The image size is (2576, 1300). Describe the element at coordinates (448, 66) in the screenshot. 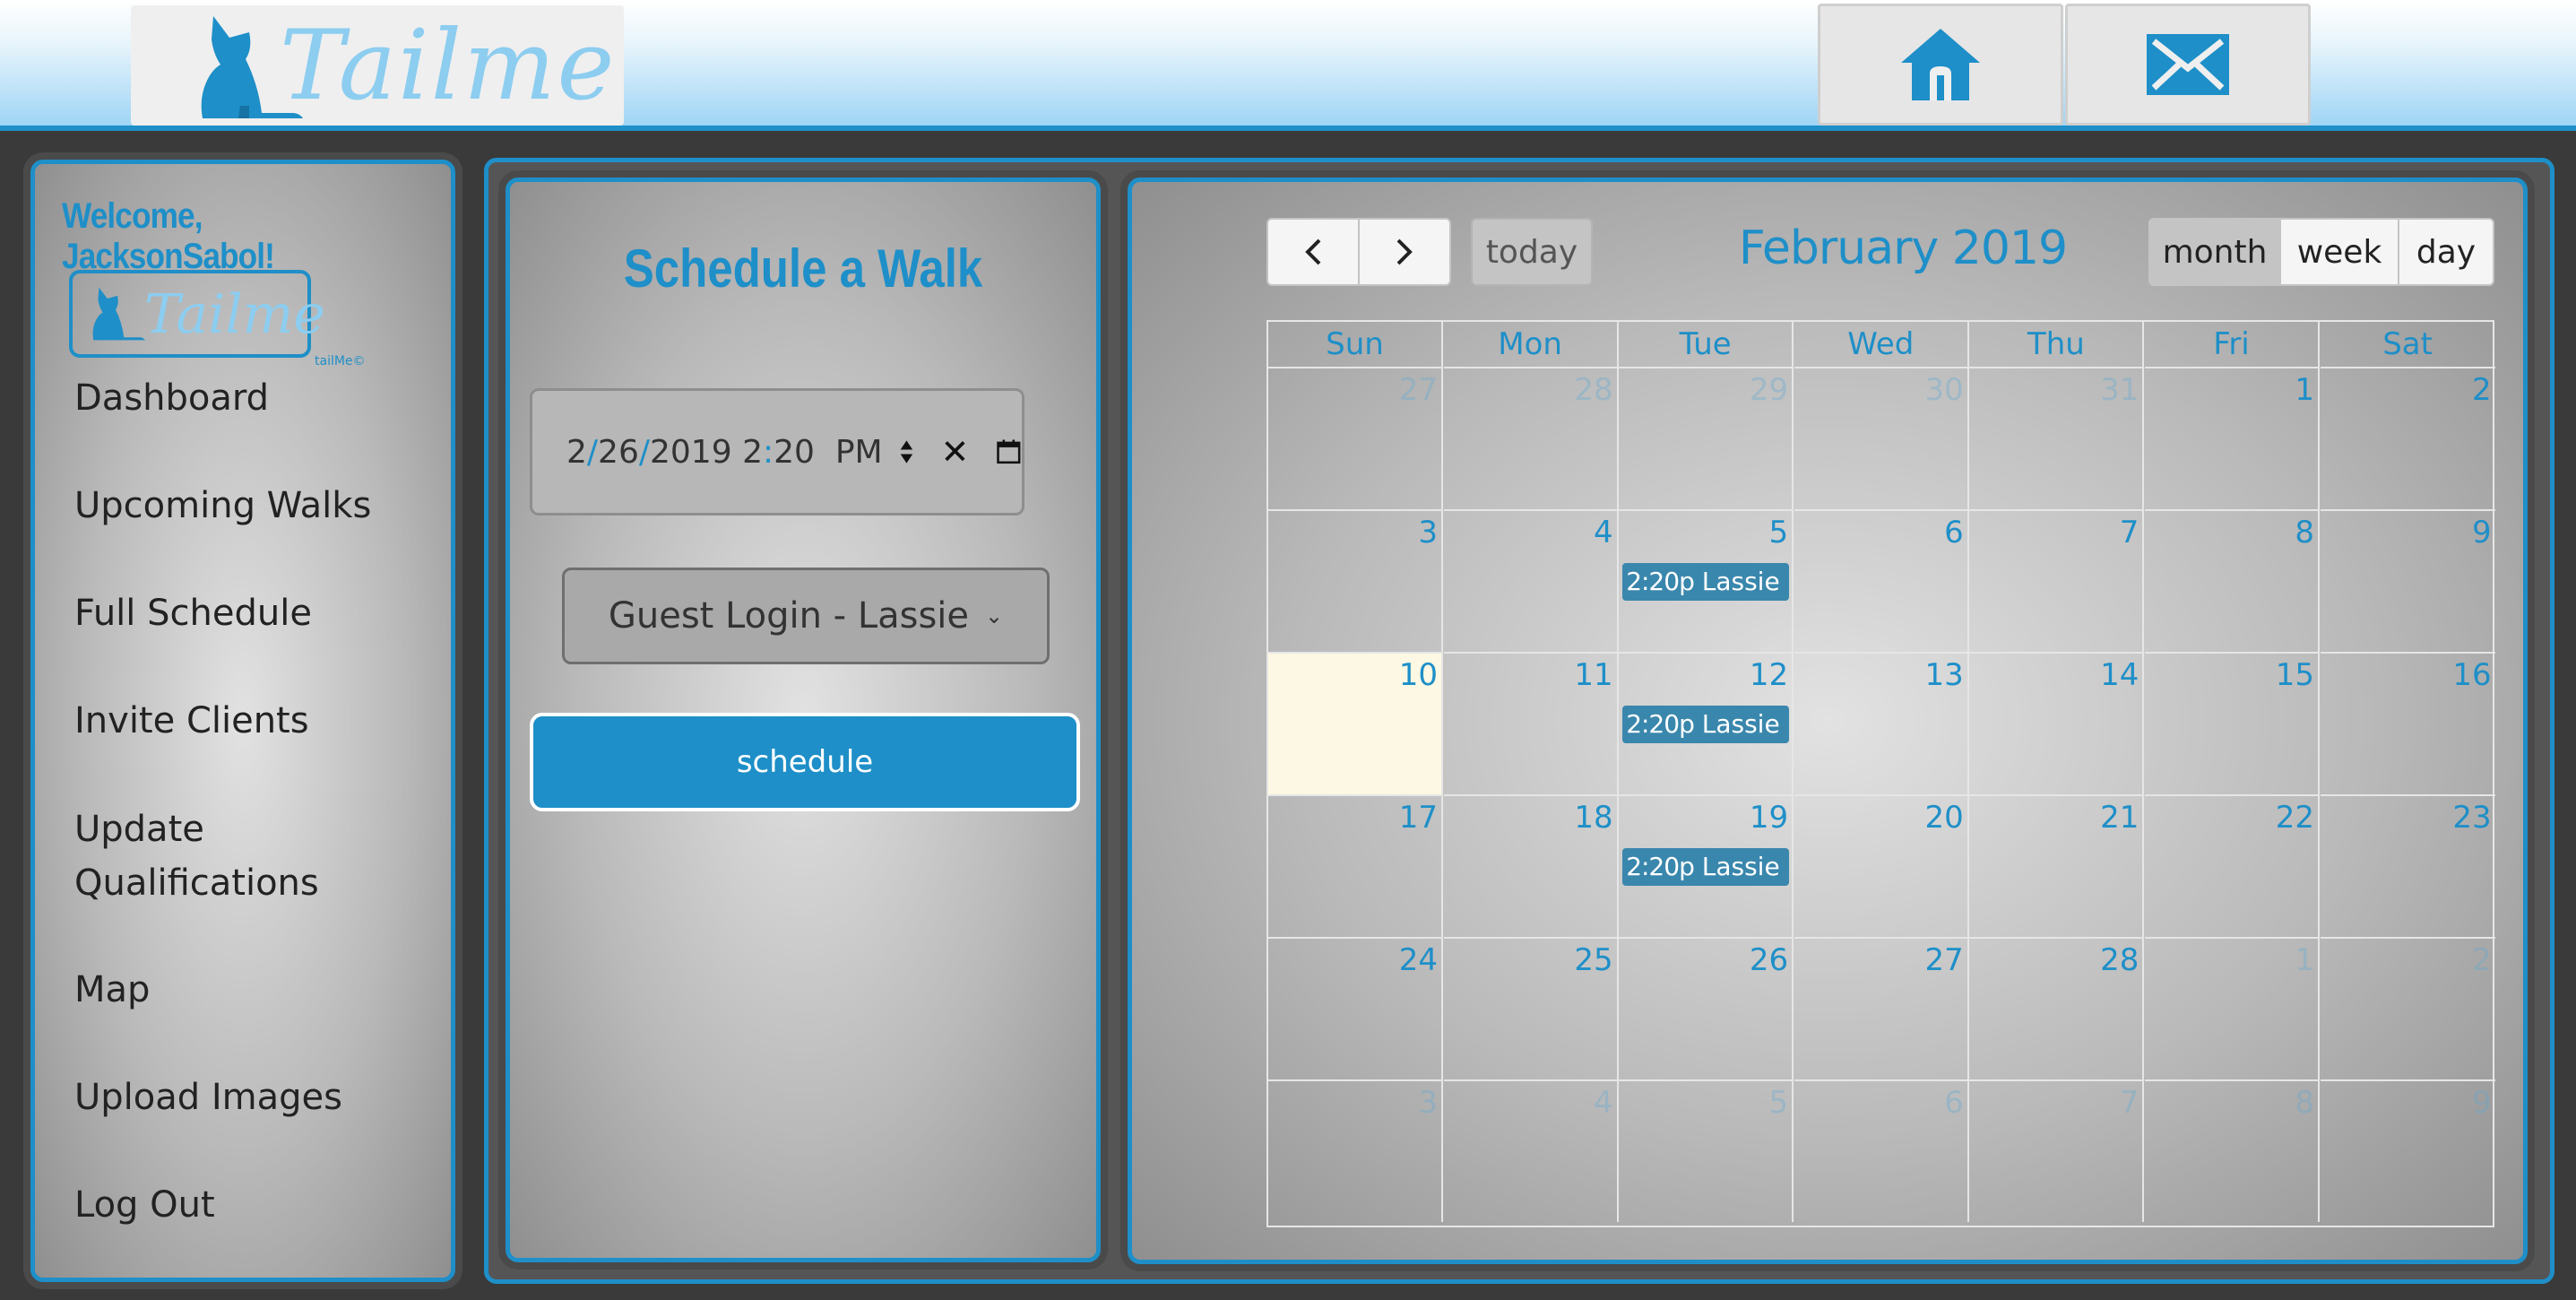

I see `logo-wordmark: Tailme` at that location.